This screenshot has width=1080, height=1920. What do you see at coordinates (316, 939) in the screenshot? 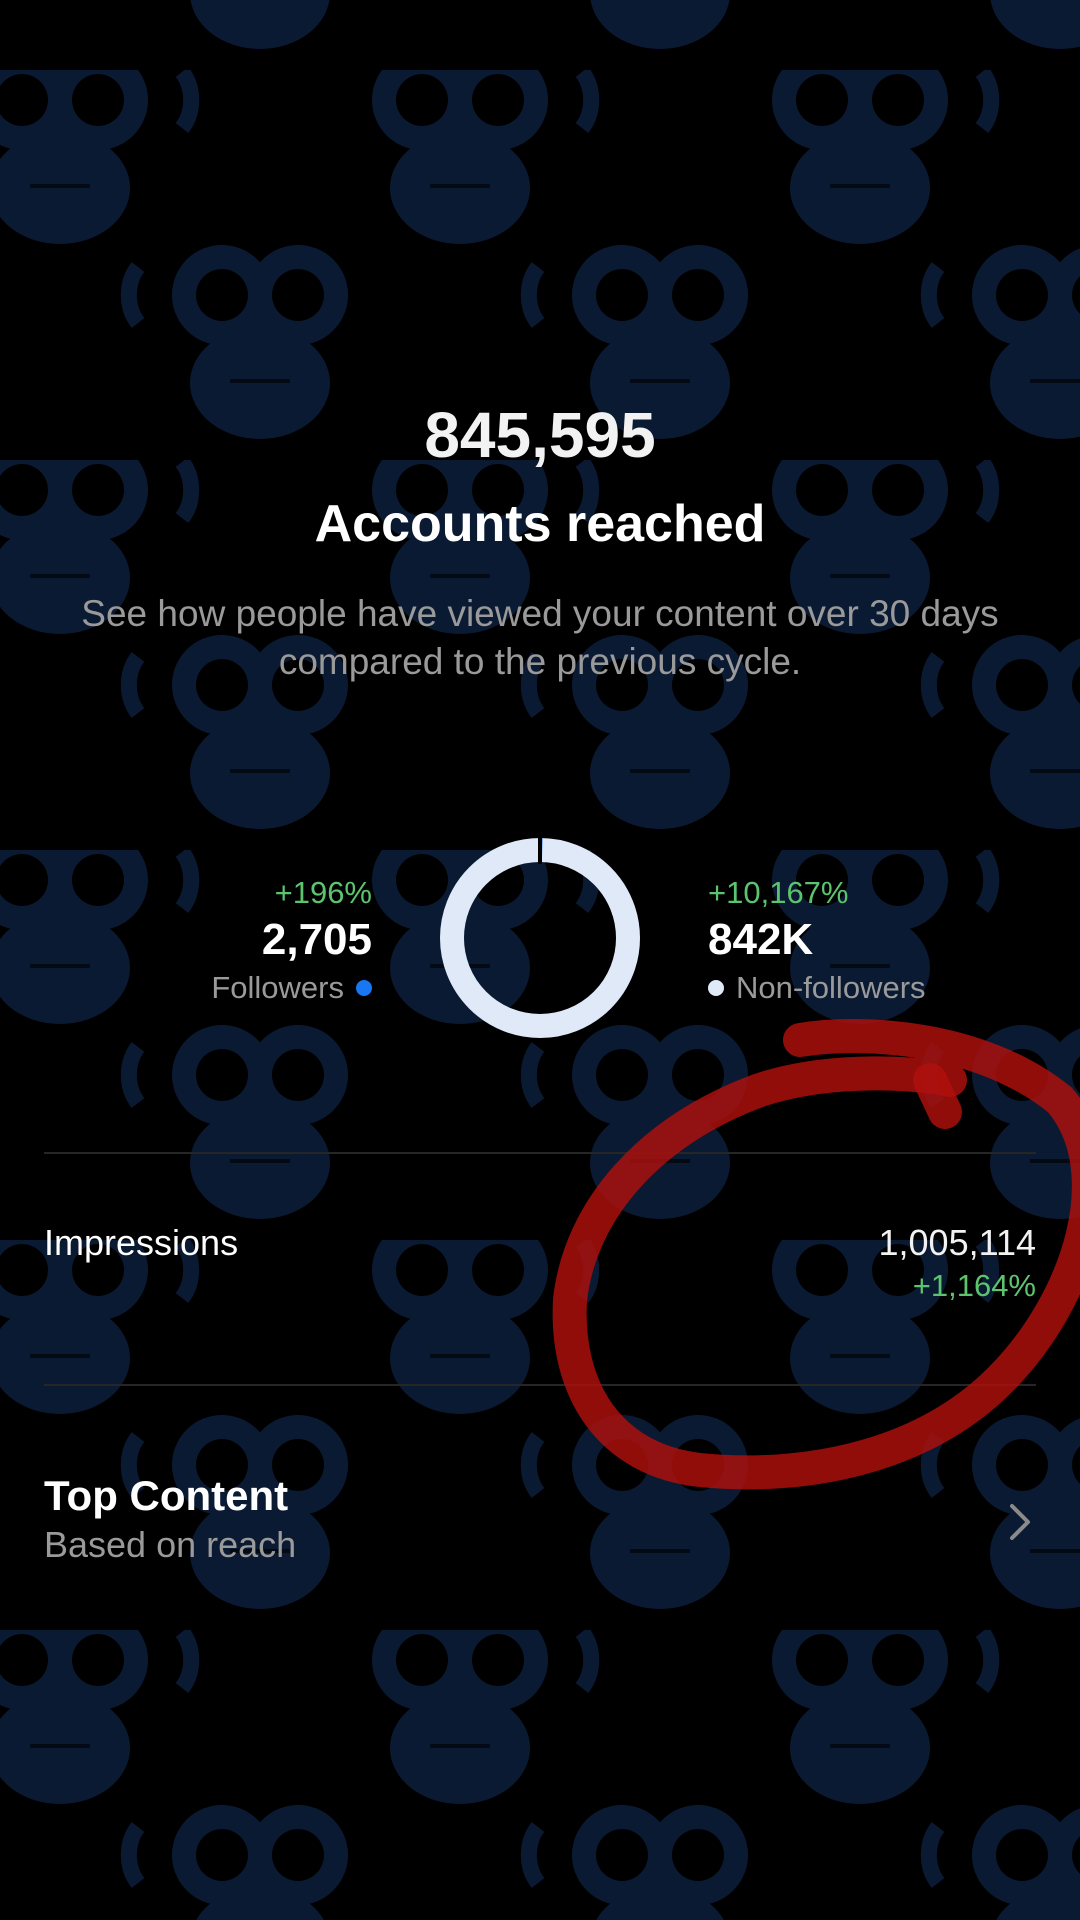
I see `followers-value: 2,705` at bounding box center [316, 939].